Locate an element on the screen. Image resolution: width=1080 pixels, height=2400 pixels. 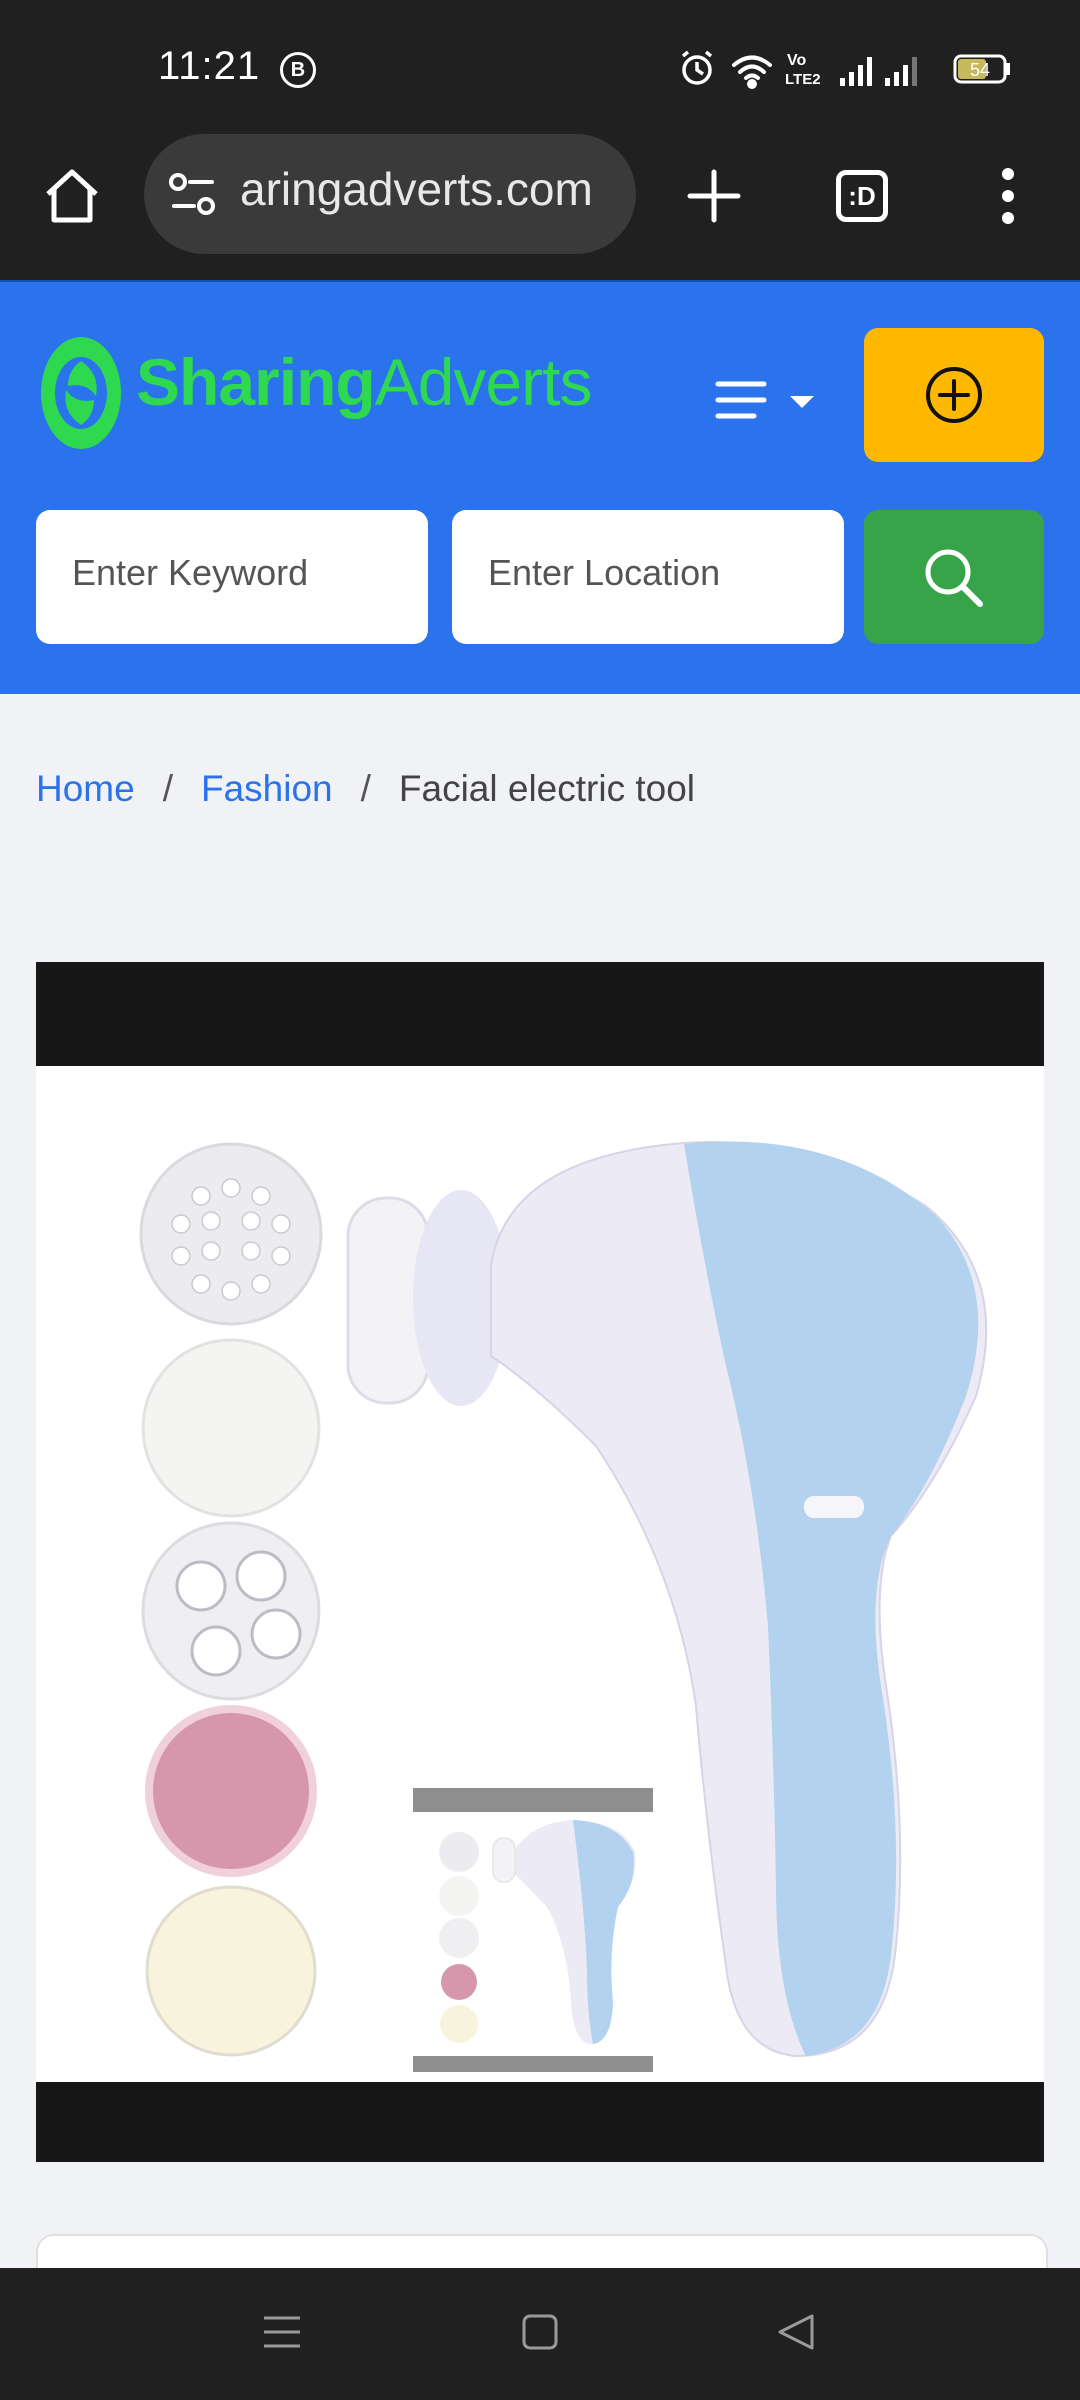
volte-top: Vo is located at coordinates (796, 60).